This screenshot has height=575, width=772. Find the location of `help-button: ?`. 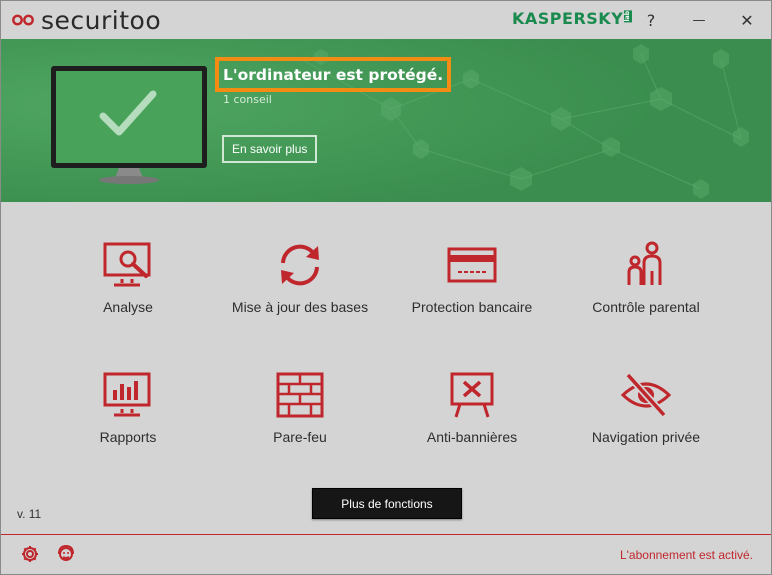

help-button: ? is located at coordinates (651, 20).